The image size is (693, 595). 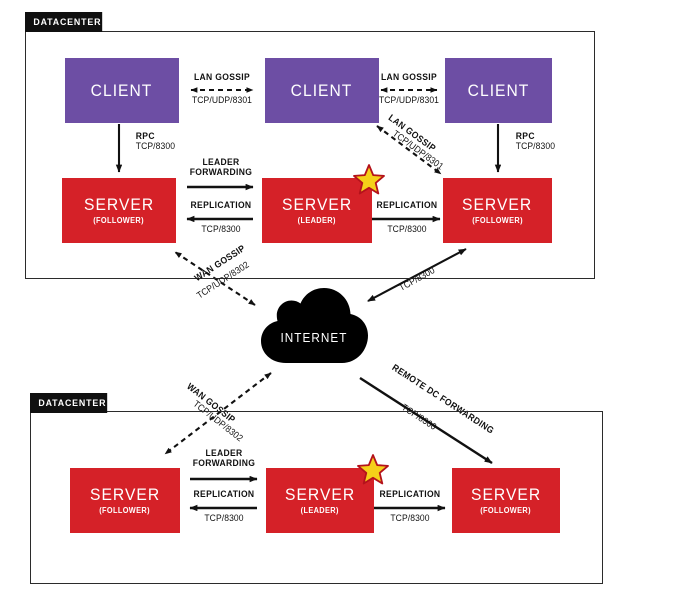 I want to click on dc2-server-3-role: (FOLLOWER), so click(x=506, y=510).